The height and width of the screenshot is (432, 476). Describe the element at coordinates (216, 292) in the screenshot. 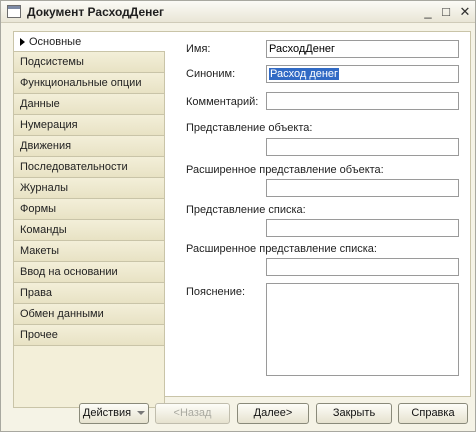

I see `explanation-label: Пояснение:` at that location.